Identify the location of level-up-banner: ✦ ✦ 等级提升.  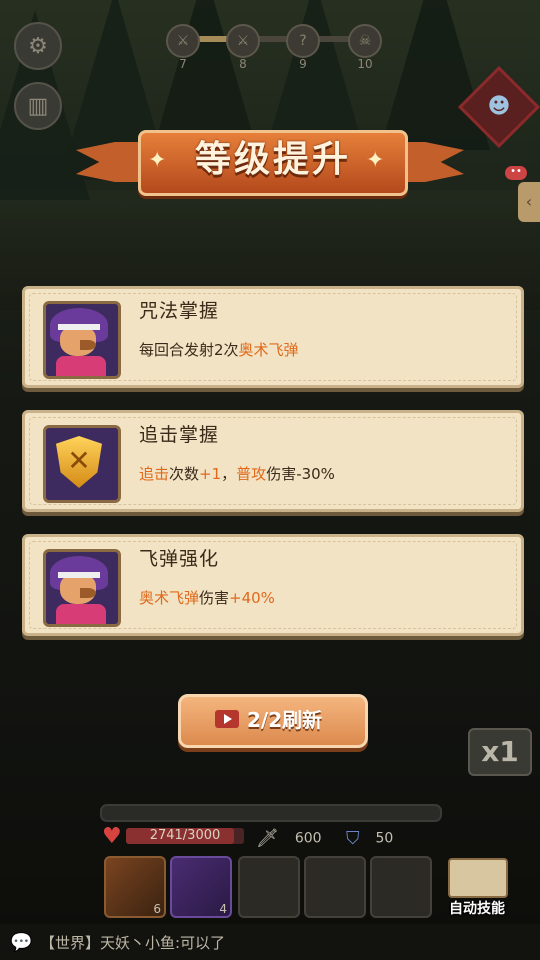
(270, 162).